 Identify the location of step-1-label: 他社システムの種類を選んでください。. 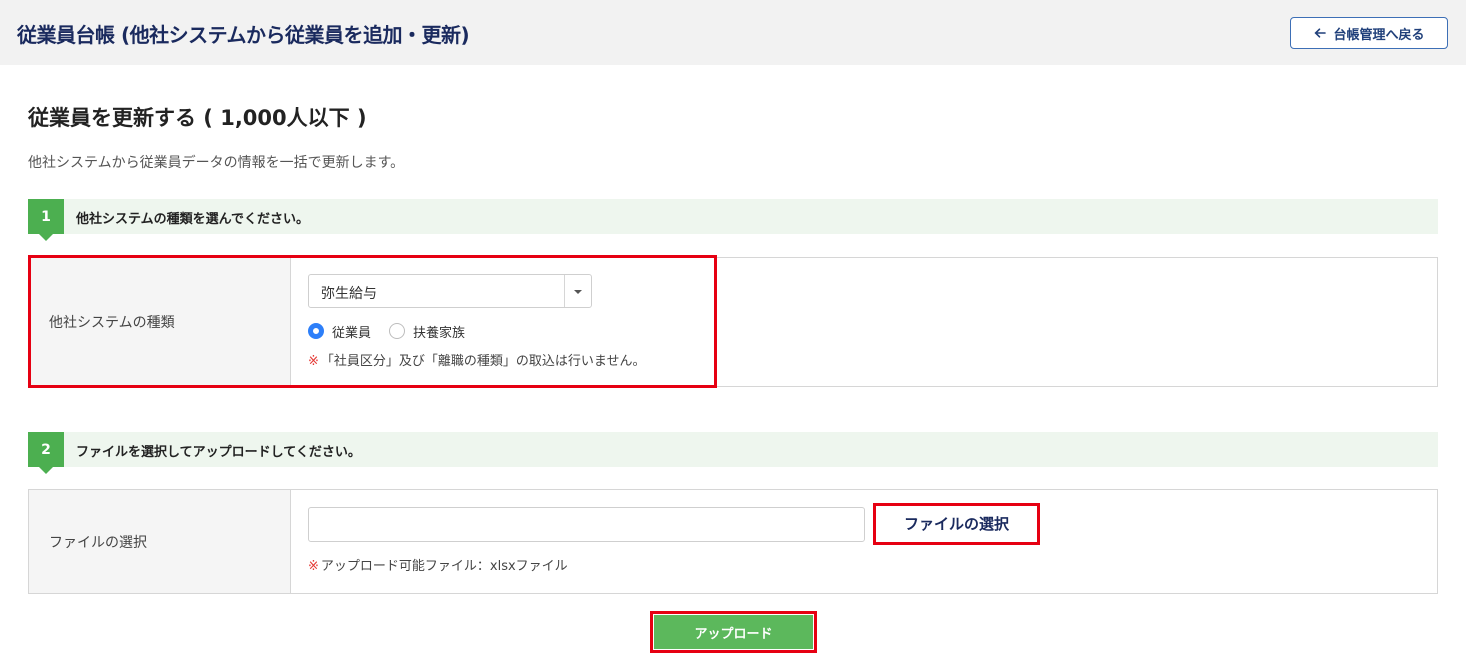
(192, 219).